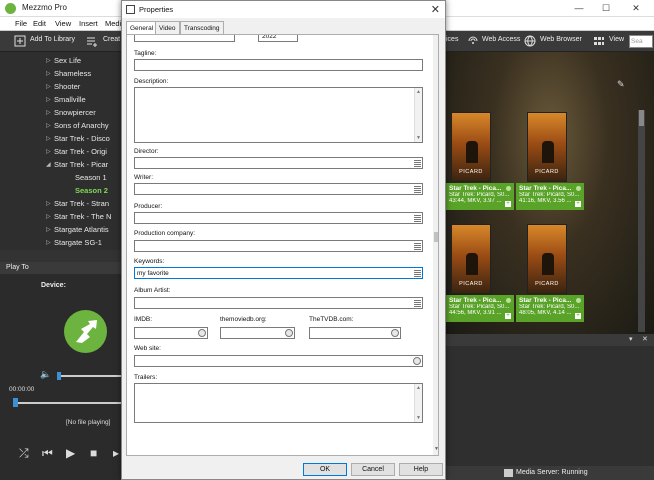  Describe the element at coordinates (641, 221) in the screenshot. I see `media-grid-scrollbar` at that location.